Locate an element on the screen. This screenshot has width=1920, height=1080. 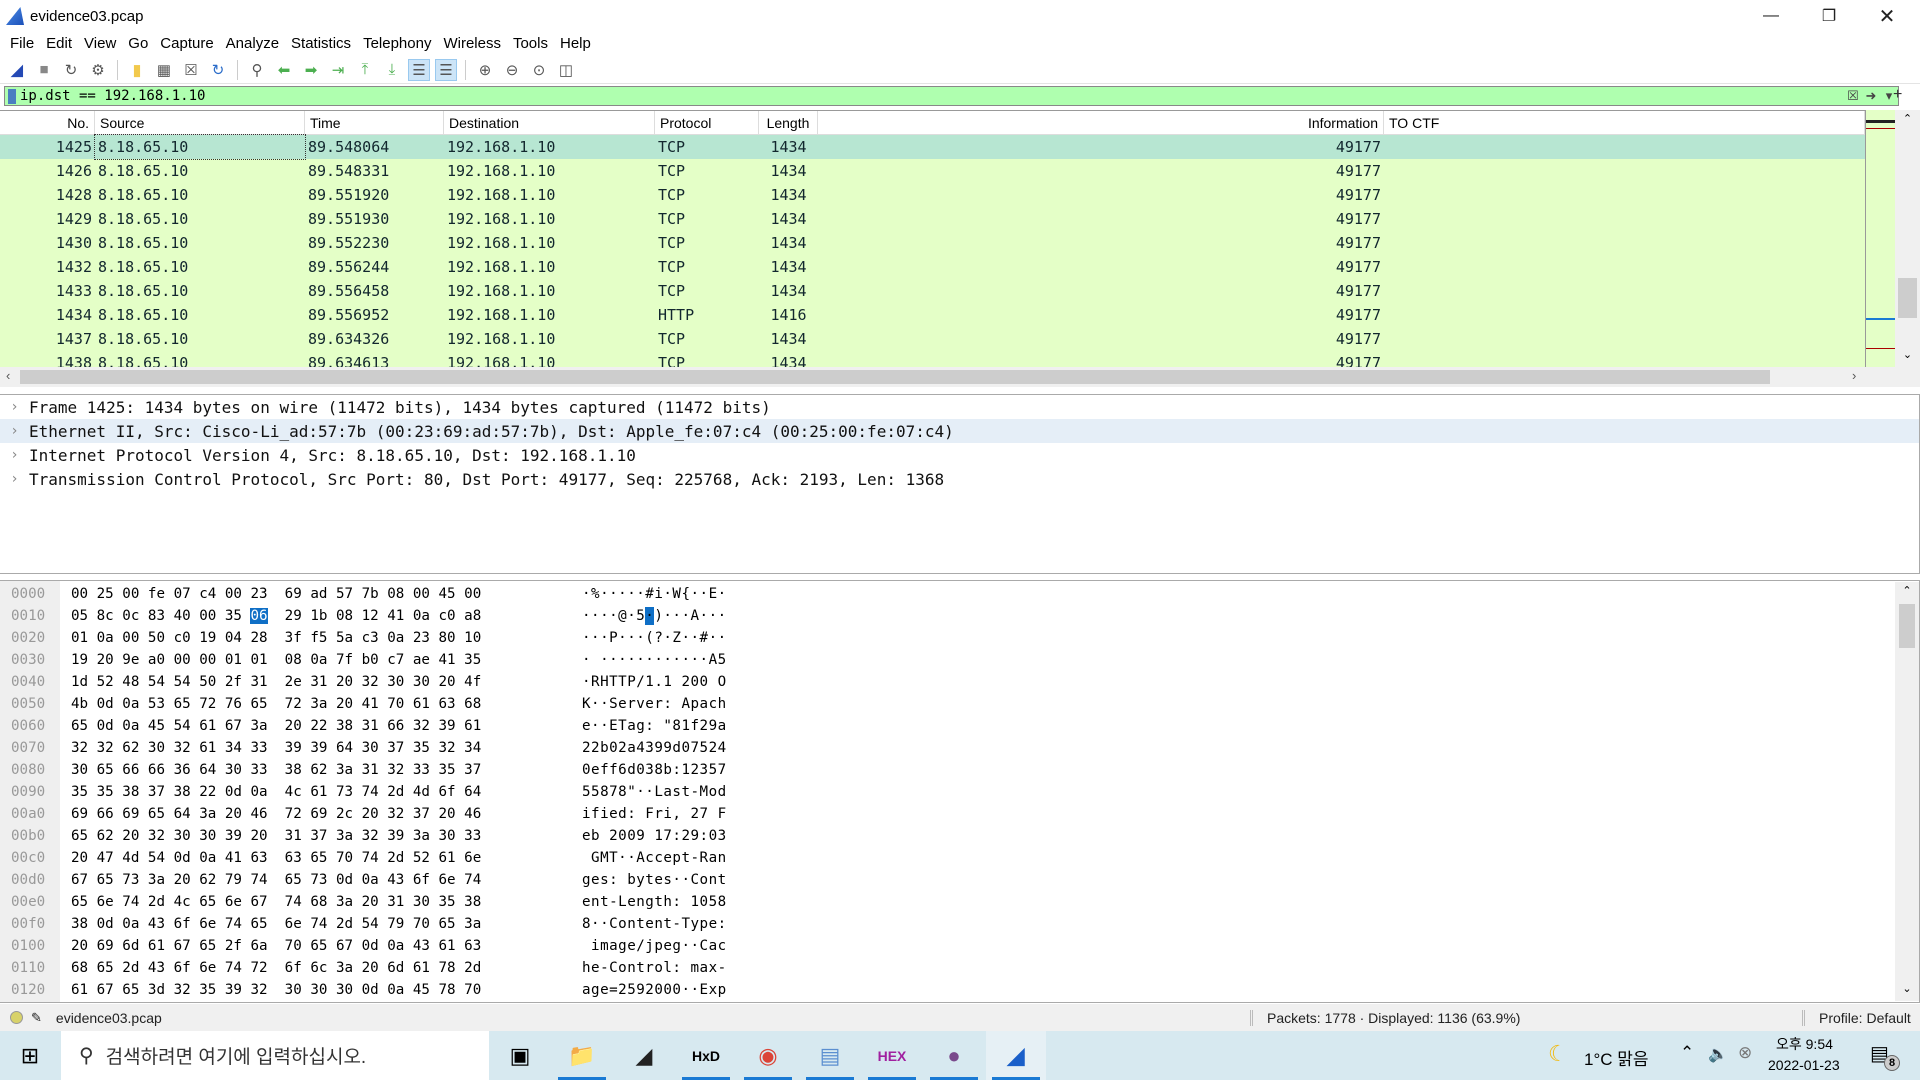
hscroll-thumb is located at coordinates (895, 377).